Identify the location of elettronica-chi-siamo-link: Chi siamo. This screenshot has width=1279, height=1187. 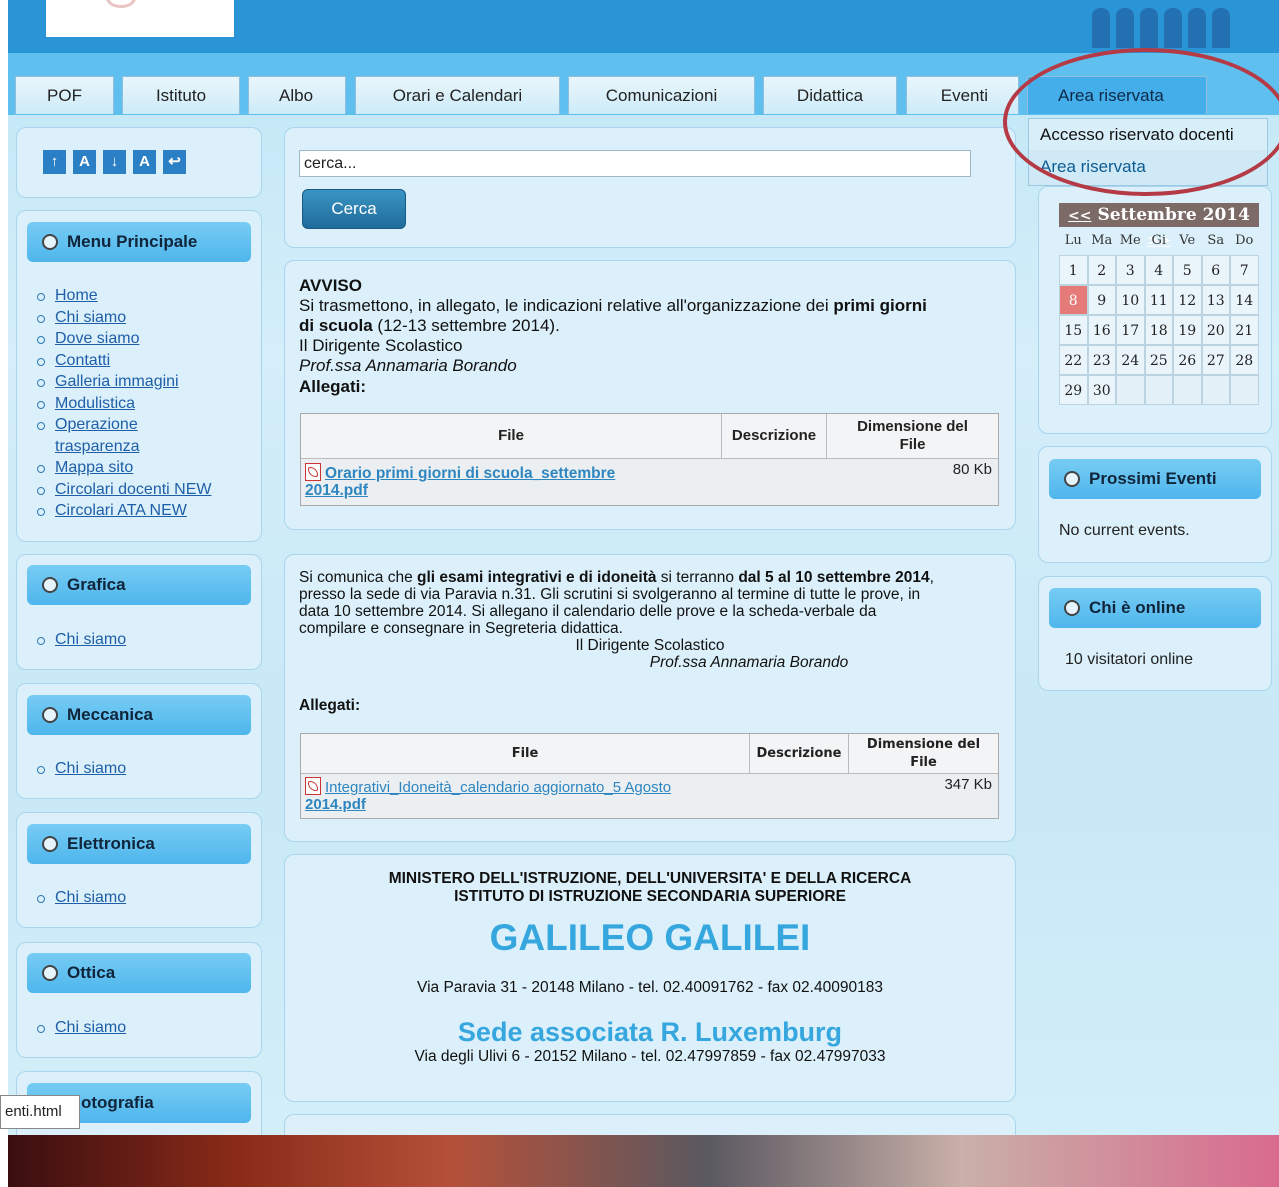
(90, 897).